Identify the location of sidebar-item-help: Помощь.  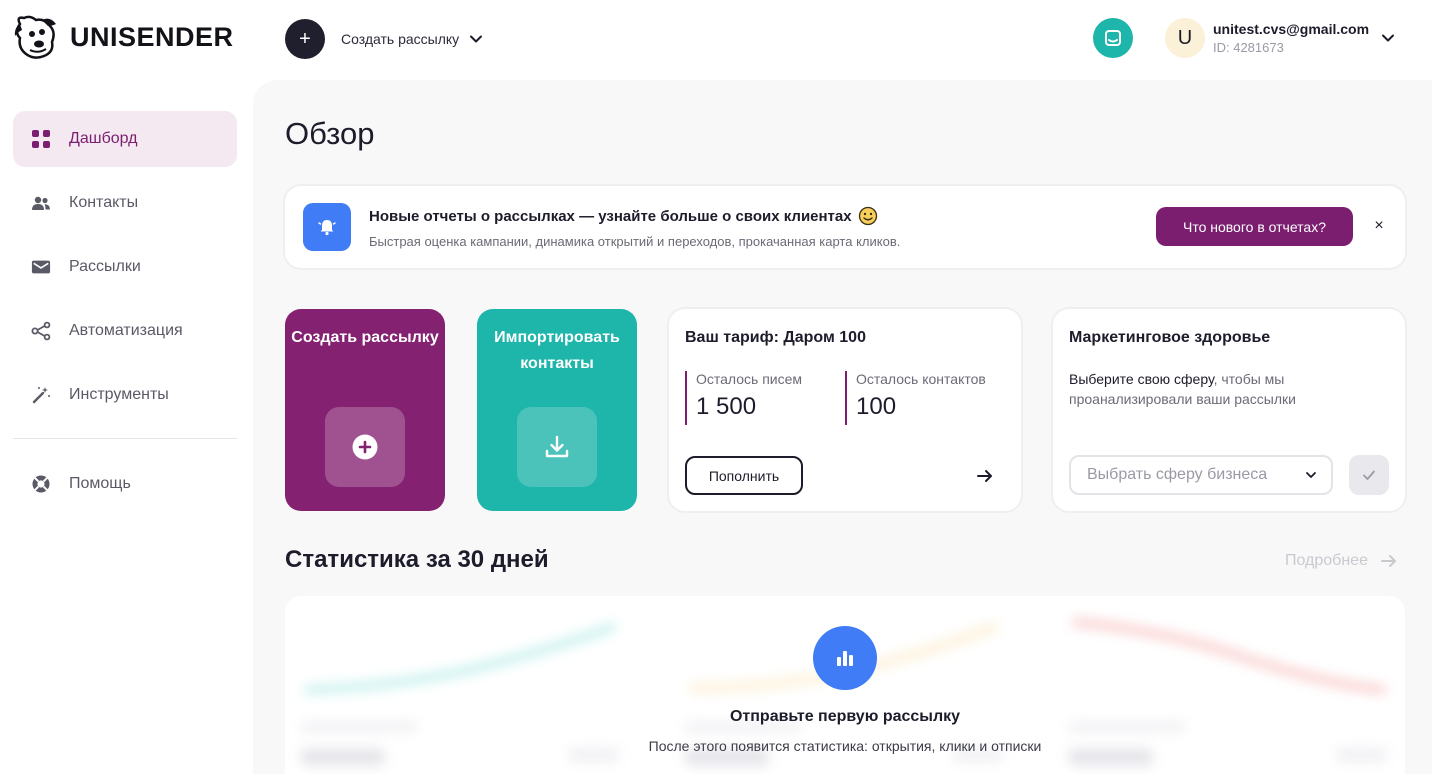
(125, 484).